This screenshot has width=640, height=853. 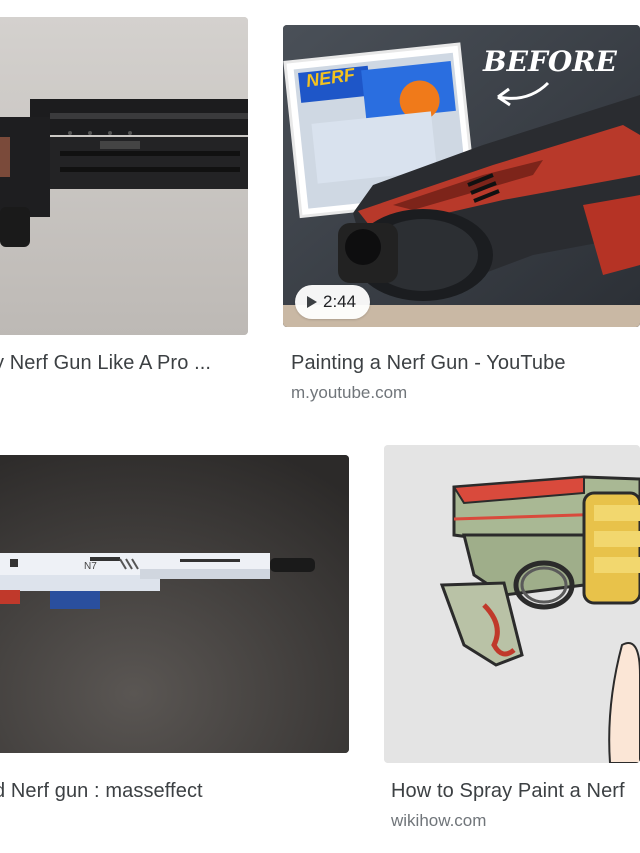 I want to click on play-icon, so click(x=312, y=302).